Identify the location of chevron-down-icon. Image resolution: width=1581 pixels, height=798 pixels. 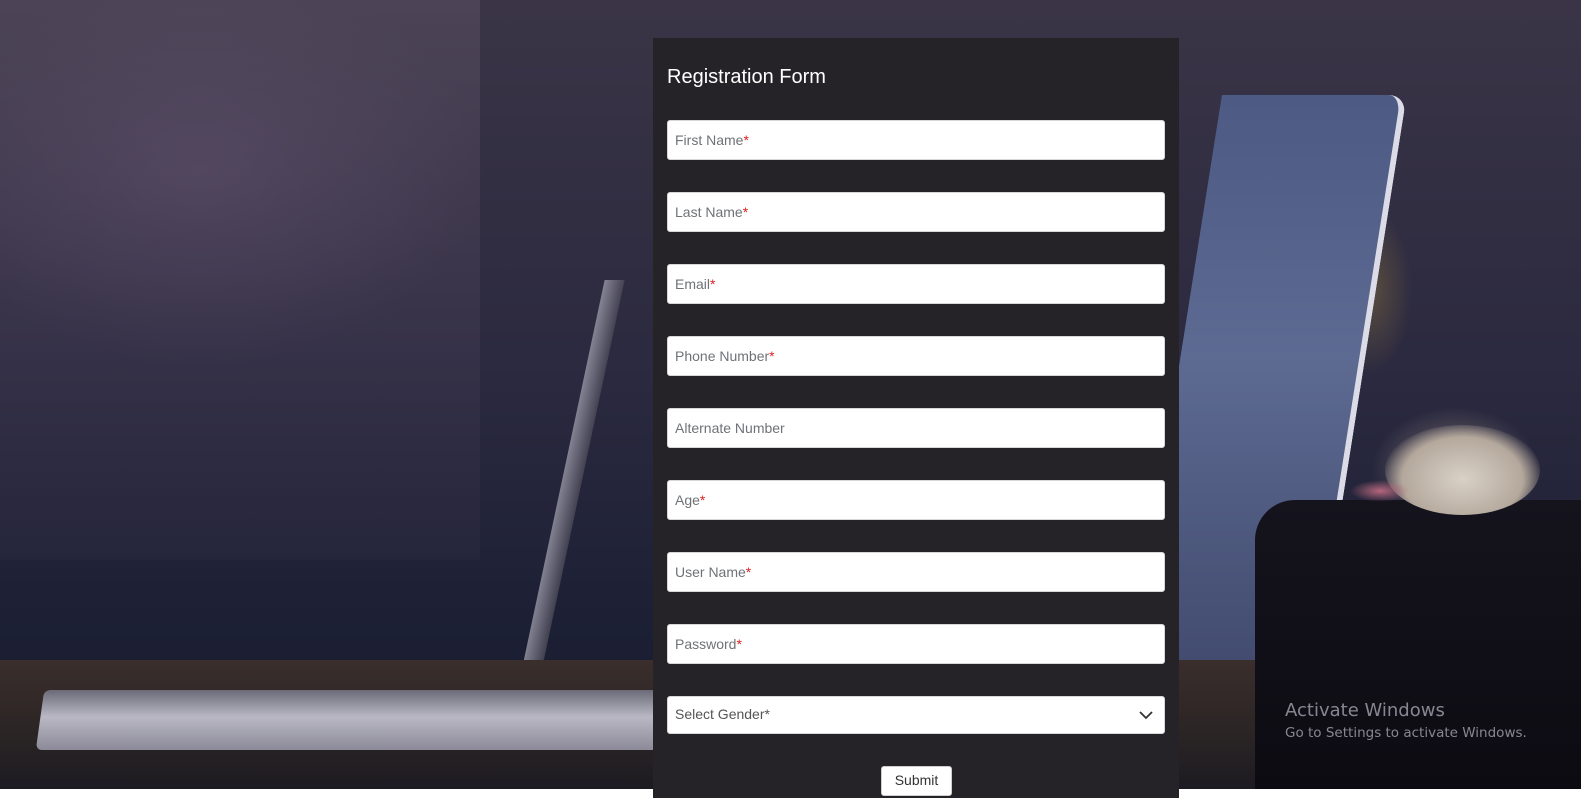
(1146, 715).